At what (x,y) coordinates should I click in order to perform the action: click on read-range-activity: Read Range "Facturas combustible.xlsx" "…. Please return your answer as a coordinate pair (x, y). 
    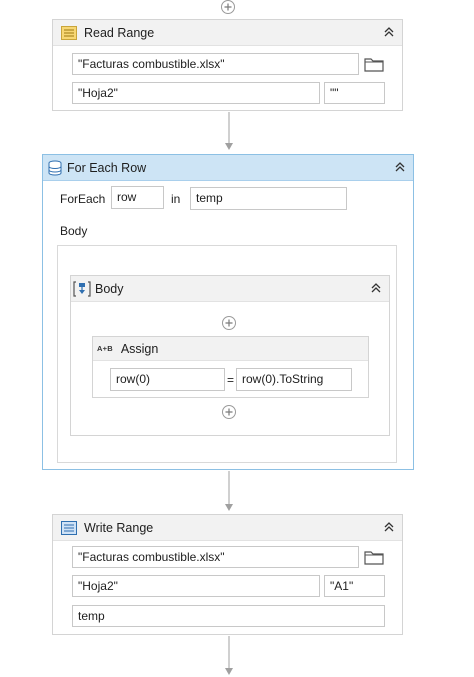
    Looking at the image, I should click on (227, 65).